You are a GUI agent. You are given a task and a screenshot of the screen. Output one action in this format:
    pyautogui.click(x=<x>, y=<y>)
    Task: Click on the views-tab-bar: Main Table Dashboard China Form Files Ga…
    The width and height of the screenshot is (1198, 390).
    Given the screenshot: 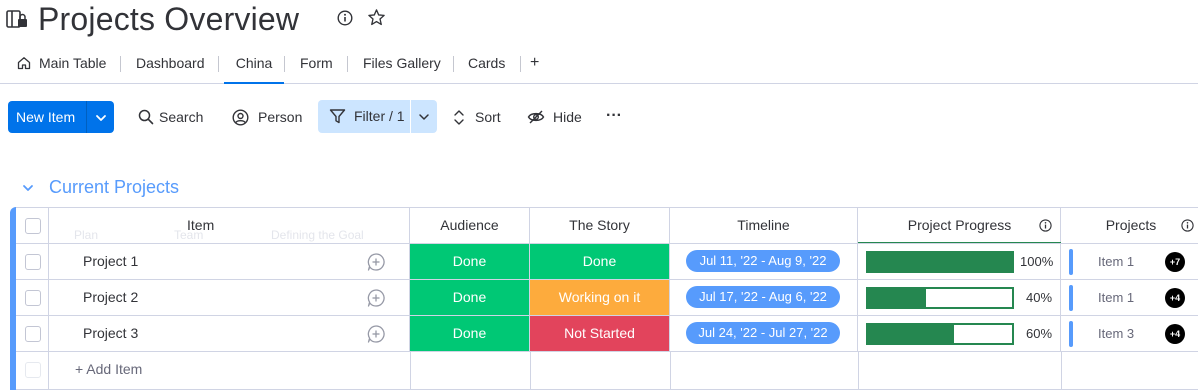 What is the action you would take?
    pyautogui.click(x=599, y=66)
    